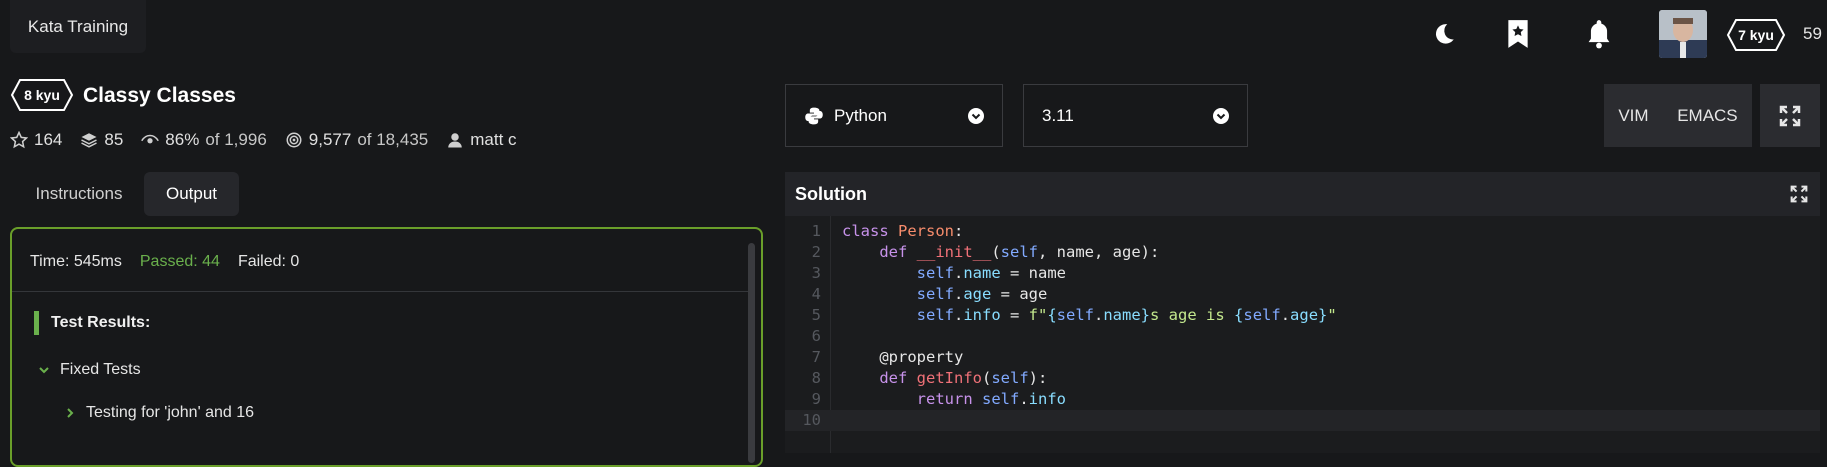  What do you see at coordinates (1302, 378) in the screenshot?
I see `code-line: 8 def getInfo(self):` at bounding box center [1302, 378].